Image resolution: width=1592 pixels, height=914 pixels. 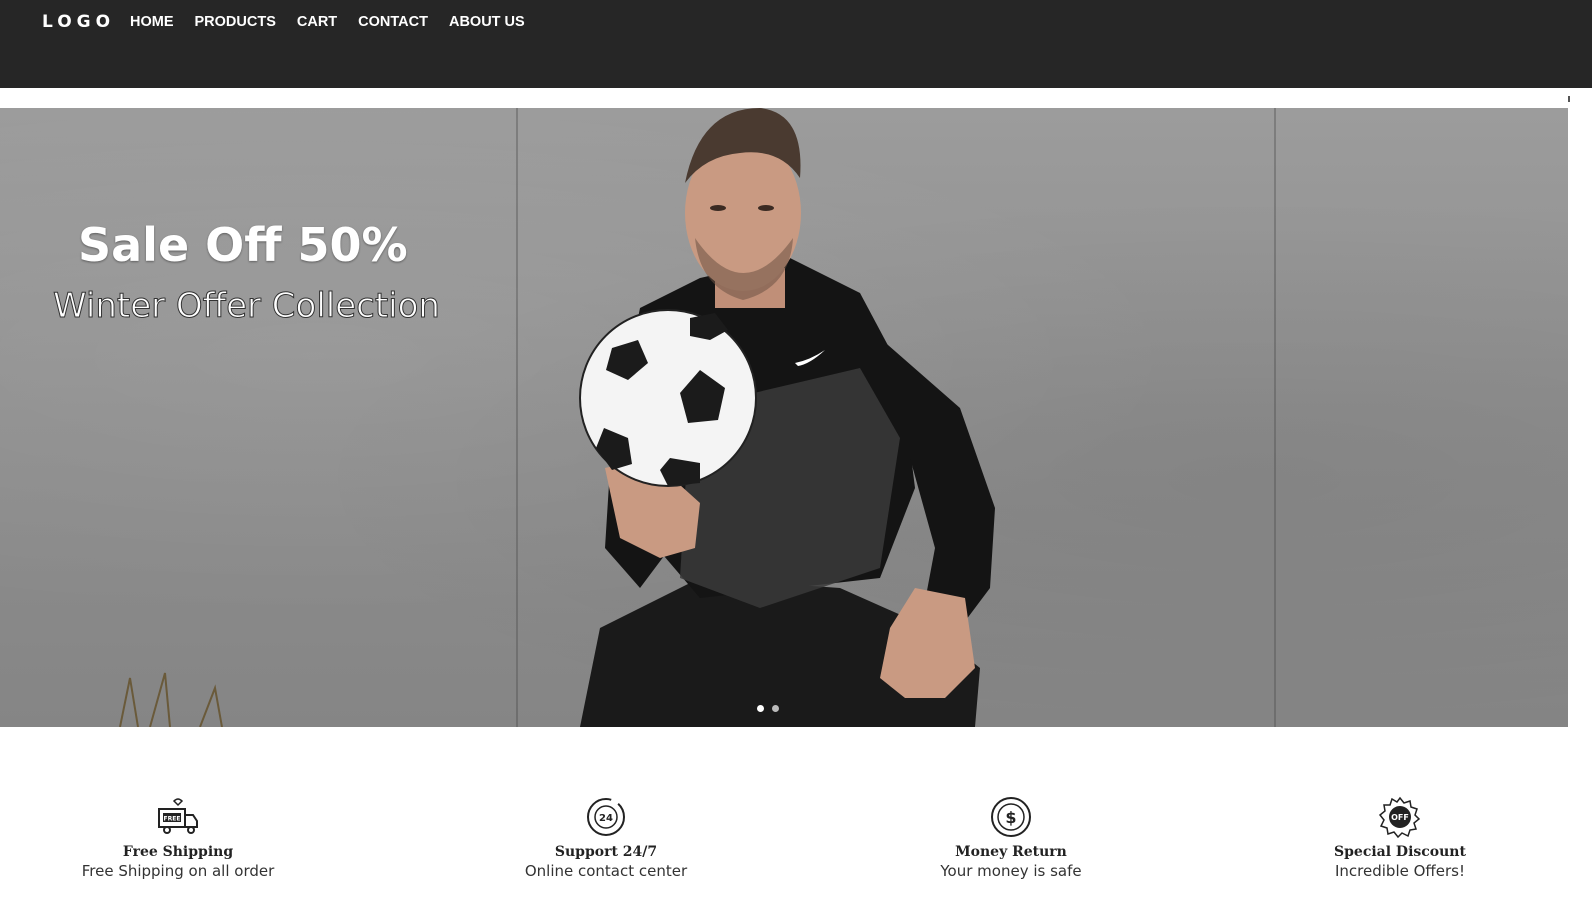 What do you see at coordinates (235, 22) in the screenshot?
I see `nav-products-link: PRODUCTS` at bounding box center [235, 22].